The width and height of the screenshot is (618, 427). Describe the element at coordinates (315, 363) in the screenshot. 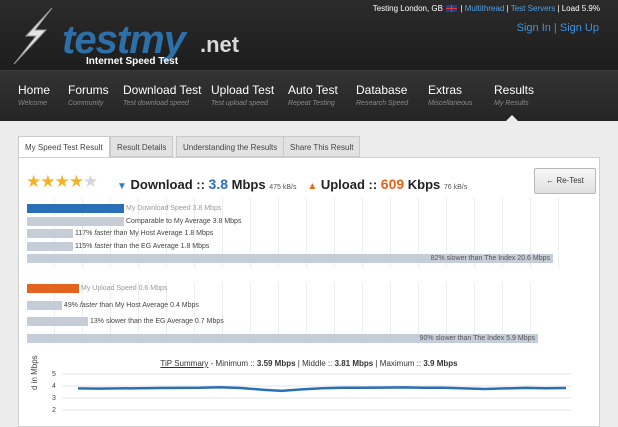

I see `graph-title-text: | Middle ::` at that location.